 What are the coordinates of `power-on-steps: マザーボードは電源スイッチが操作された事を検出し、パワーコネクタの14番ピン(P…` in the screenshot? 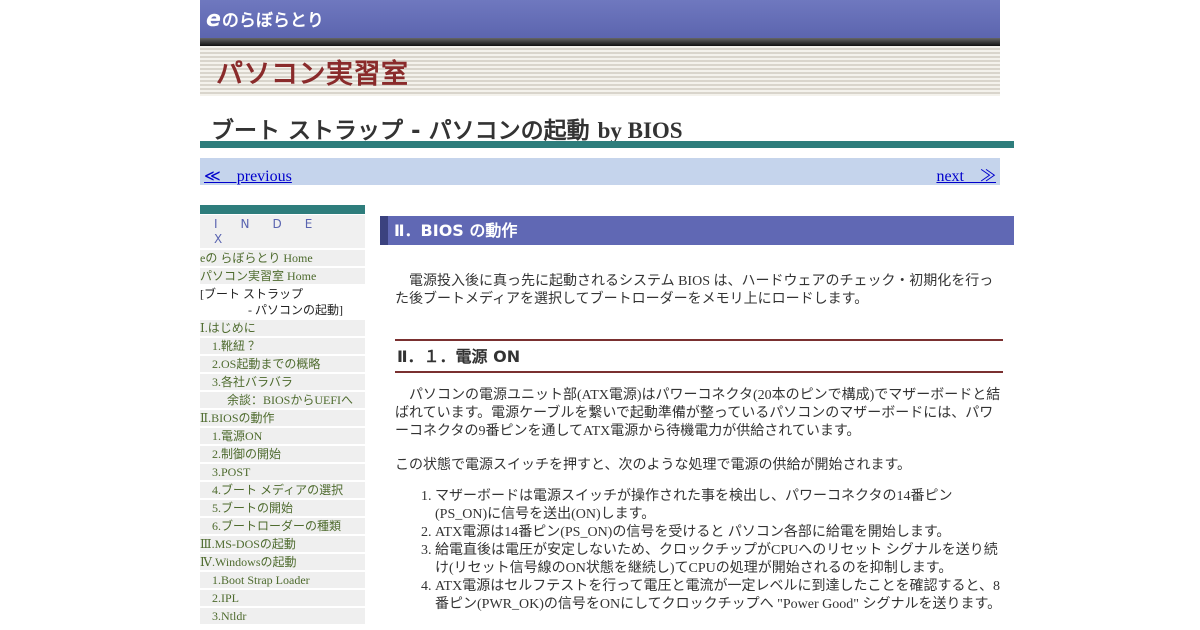 It's located at (699, 551).